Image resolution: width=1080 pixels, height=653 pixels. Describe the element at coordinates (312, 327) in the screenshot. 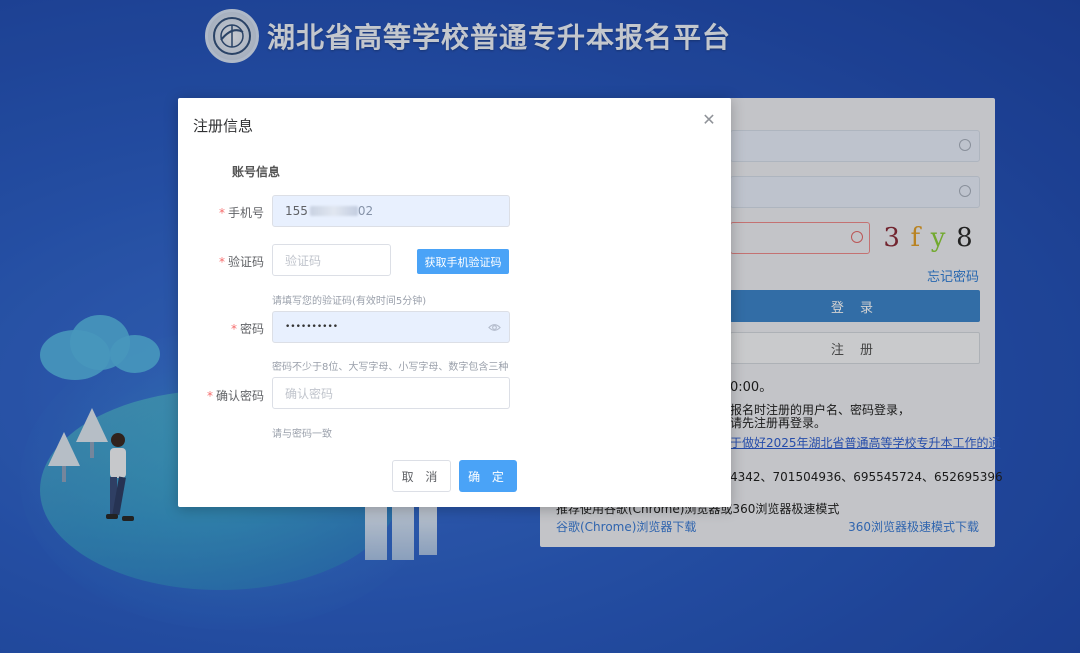

I see `password-value: ••••••••••` at that location.